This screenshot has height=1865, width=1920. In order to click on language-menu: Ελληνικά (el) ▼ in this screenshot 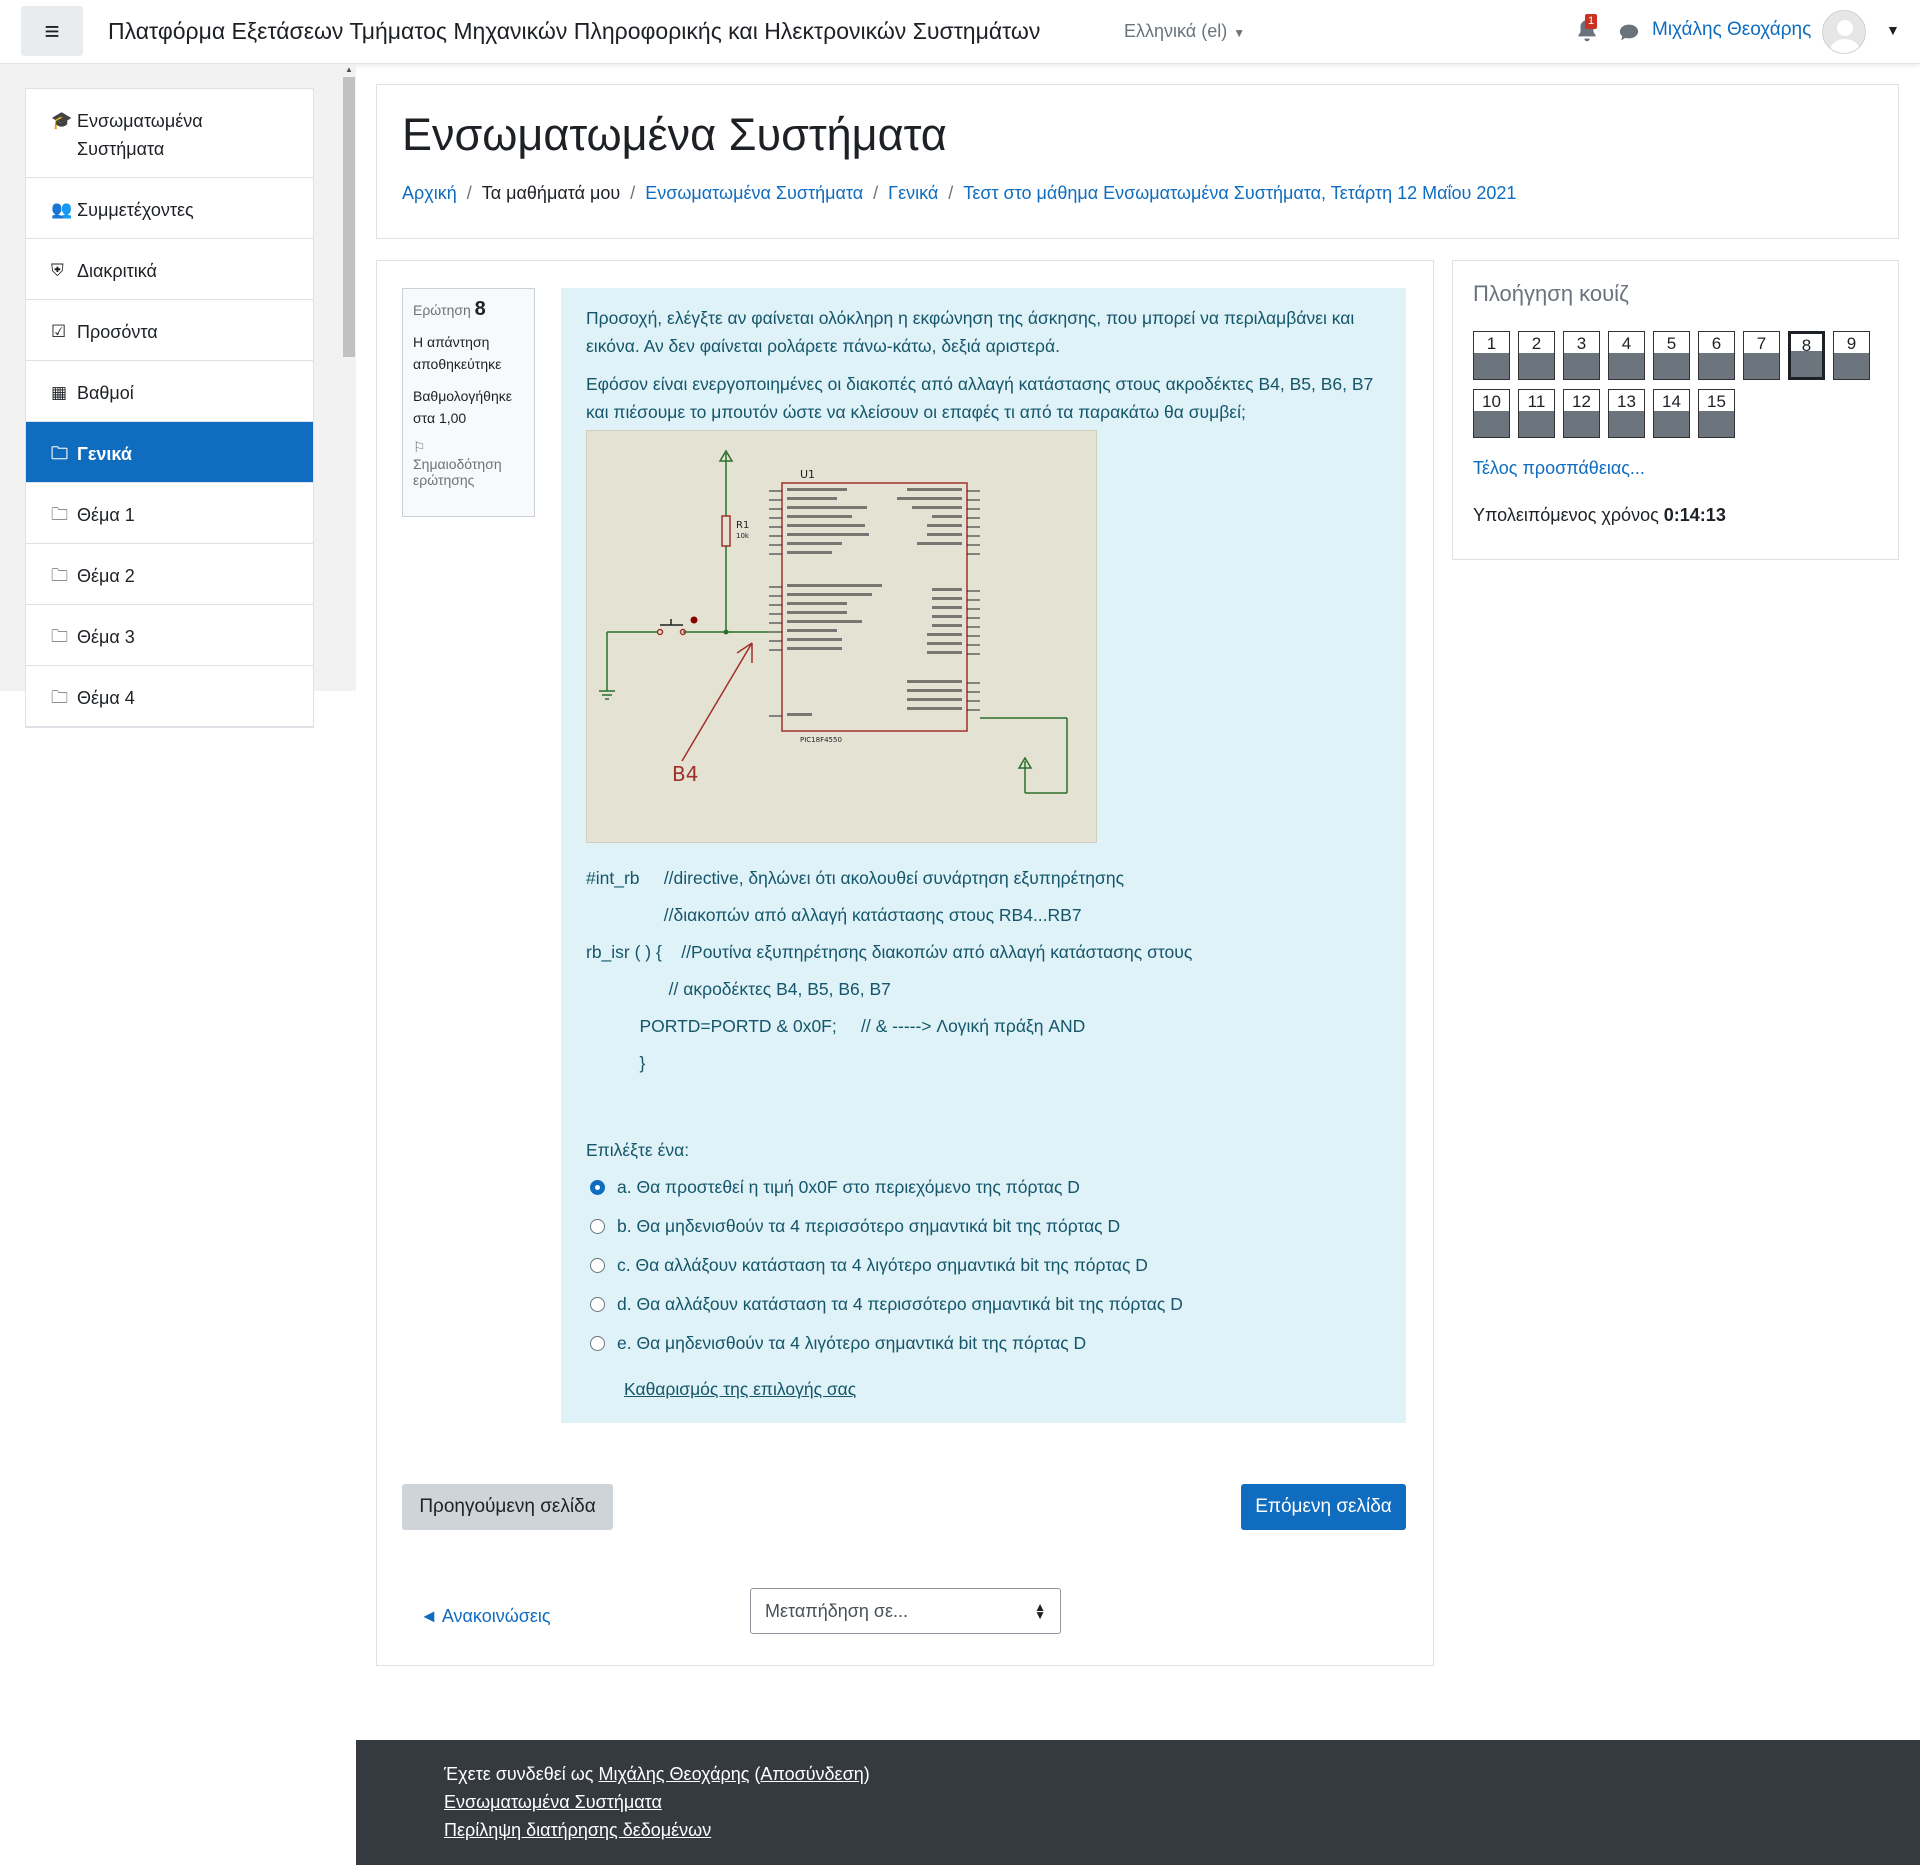, I will do `click(1184, 31)`.